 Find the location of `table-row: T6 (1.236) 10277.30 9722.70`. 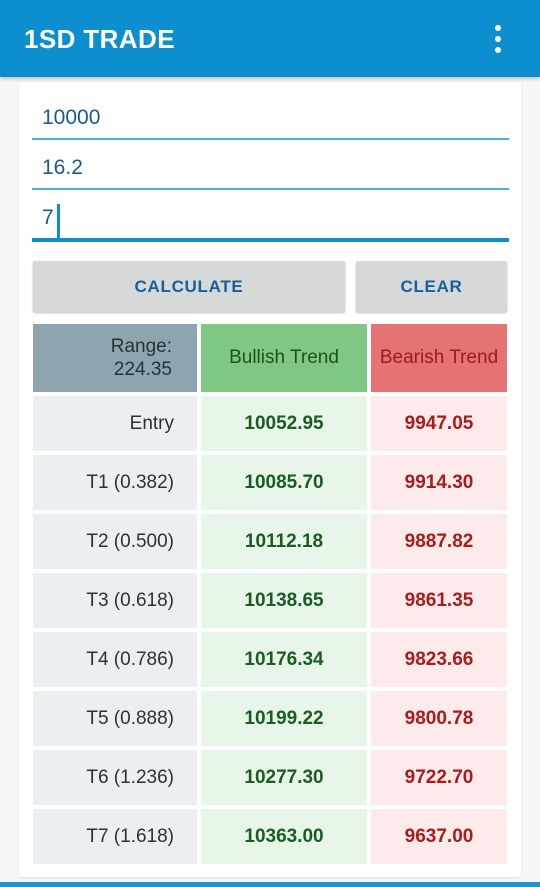

table-row: T6 (1.236) 10277.30 9722.70 is located at coordinates (270, 777).